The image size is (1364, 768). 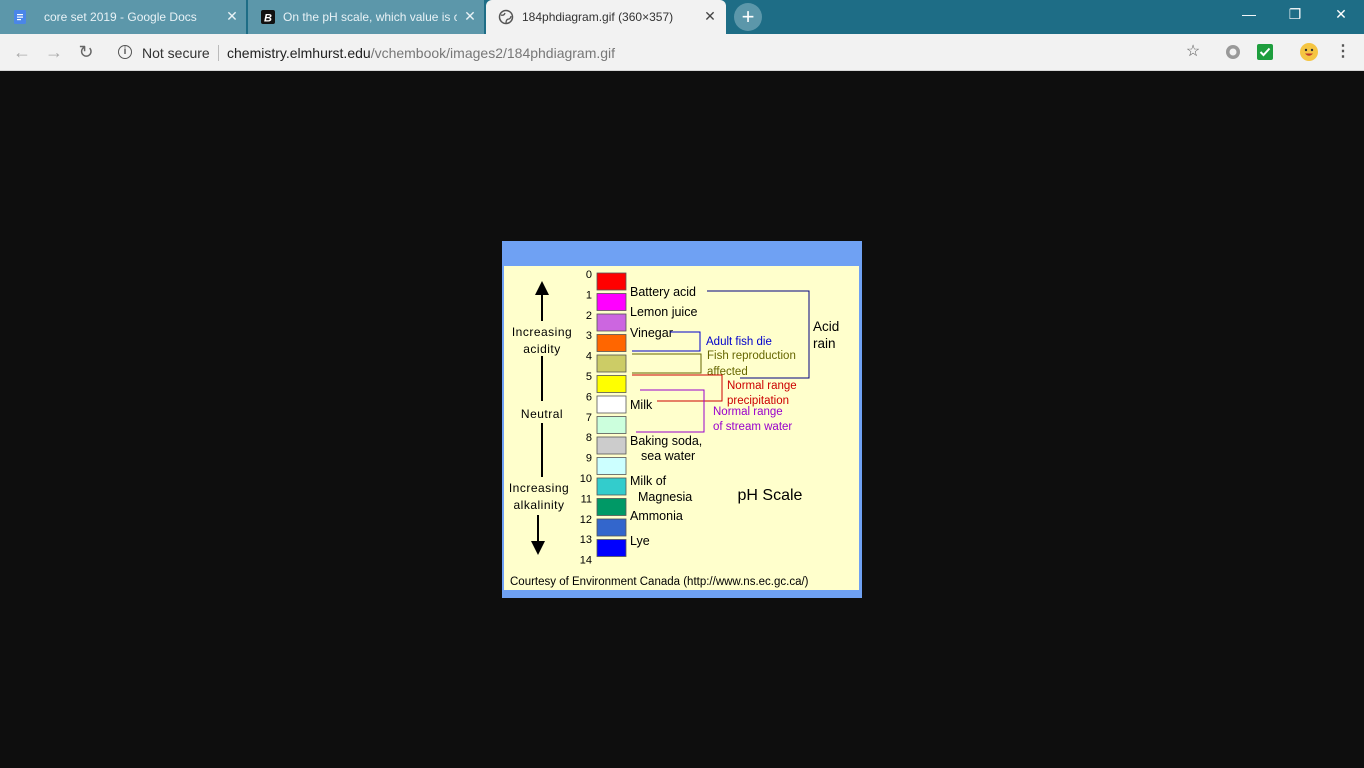 I want to click on menu-icon: ⋮, so click(x=1343, y=52).